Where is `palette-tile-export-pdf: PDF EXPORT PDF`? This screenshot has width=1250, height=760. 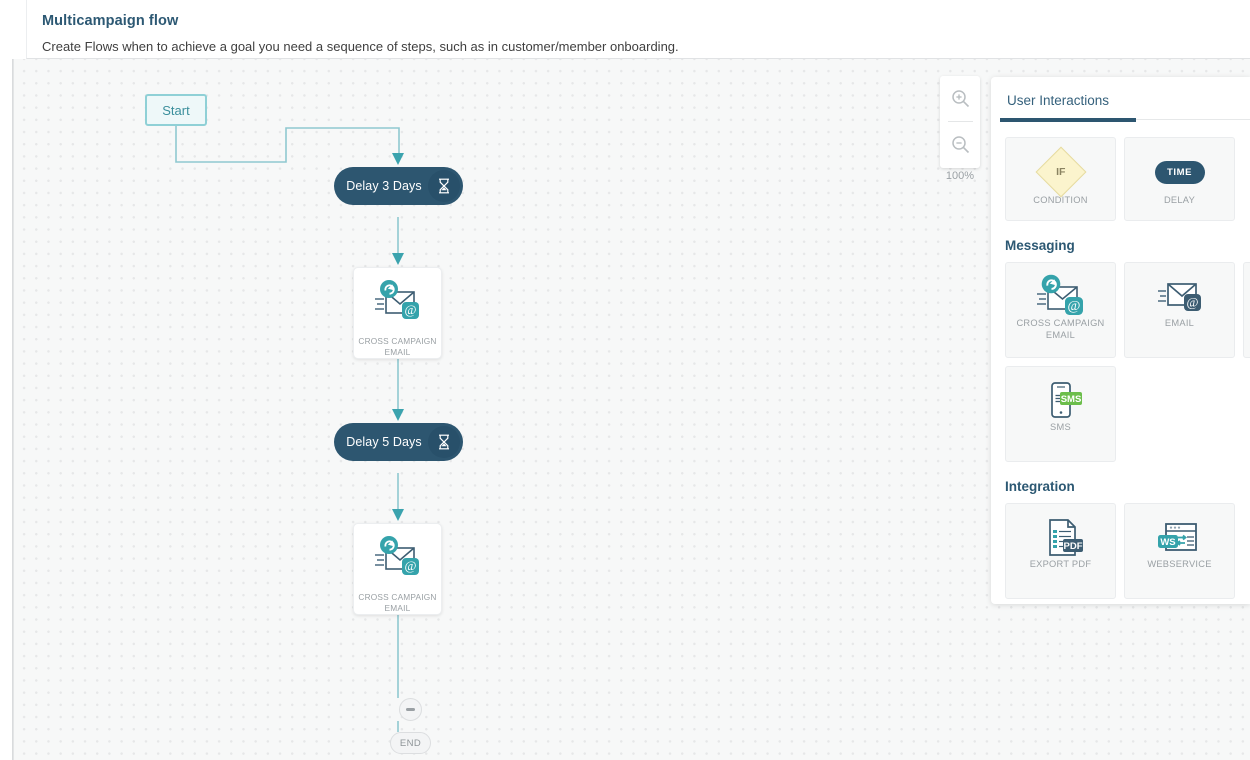
palette-tile-export-pdf: PDF EXPORT PDF is located at coordinates (1060, 551).